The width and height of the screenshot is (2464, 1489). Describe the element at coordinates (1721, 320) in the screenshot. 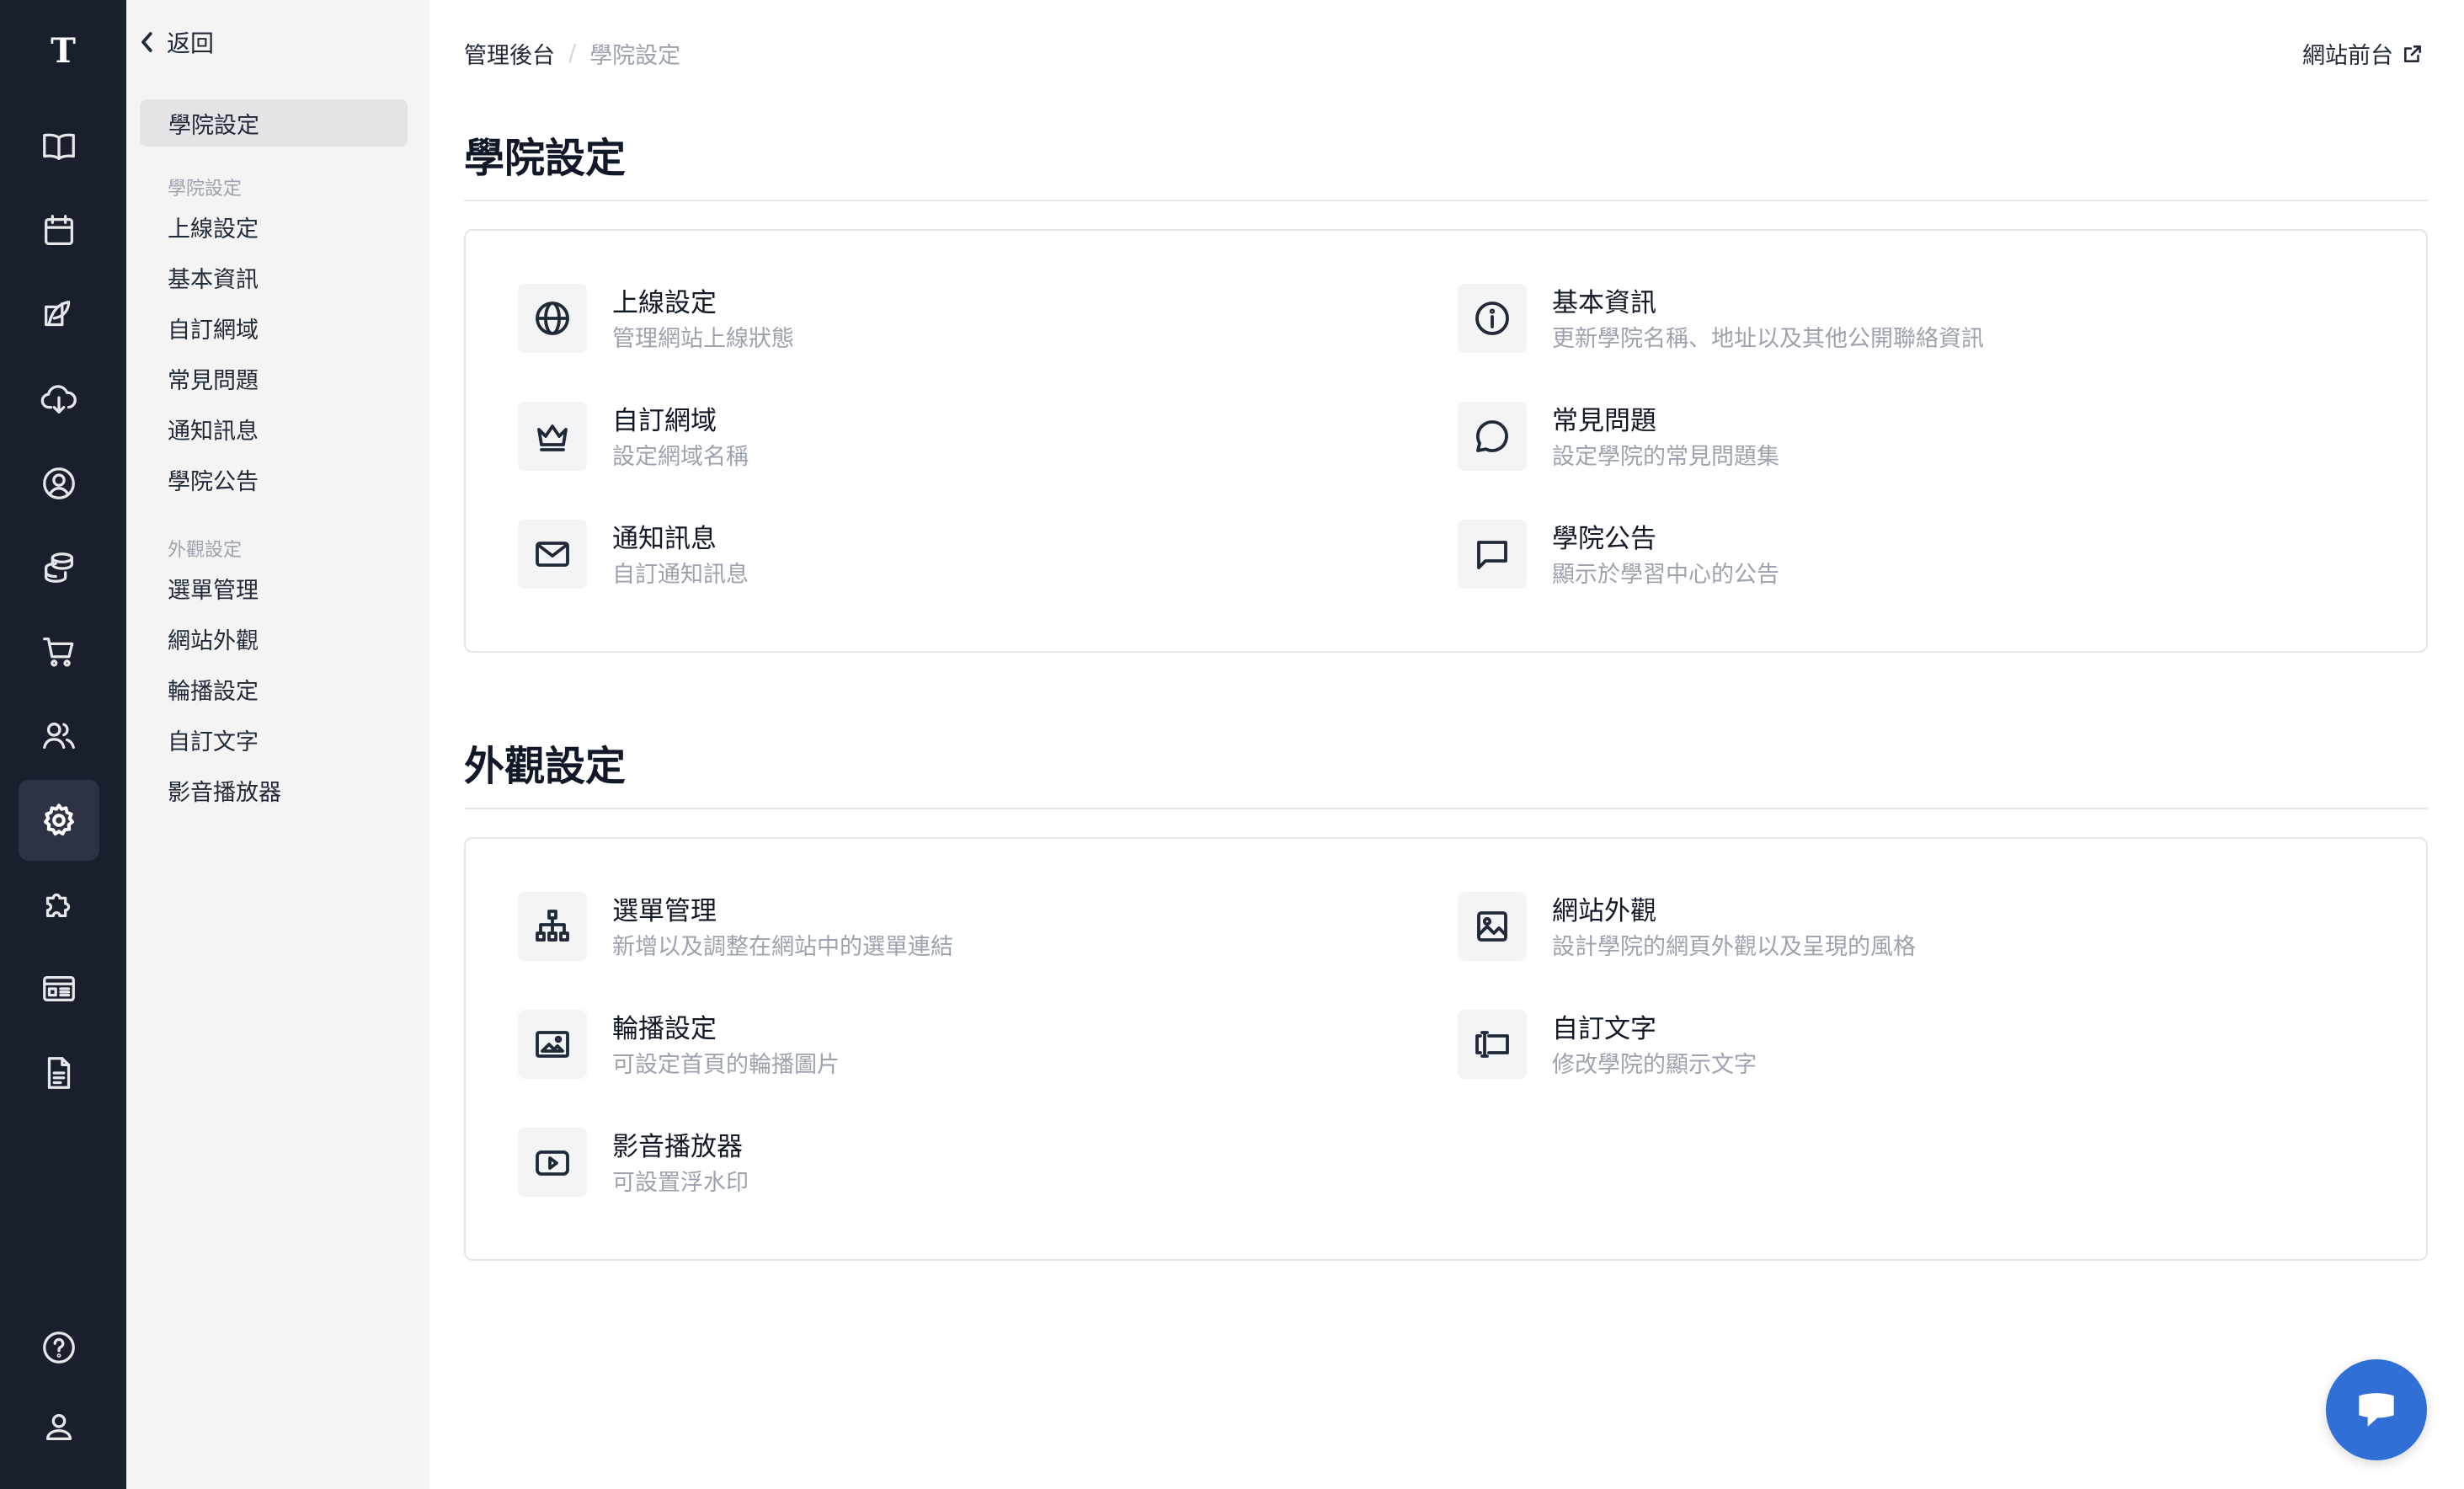

I see `setting-basic-info: 基本資訊 更新學院名稱、地址以及其他公開聯絡資訊` at that location.